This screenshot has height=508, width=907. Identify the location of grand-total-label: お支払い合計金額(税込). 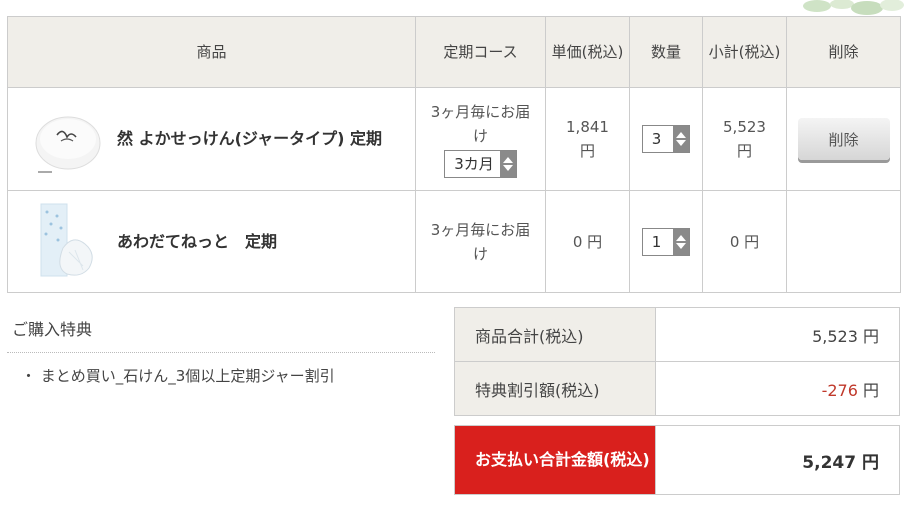
(555, 460).